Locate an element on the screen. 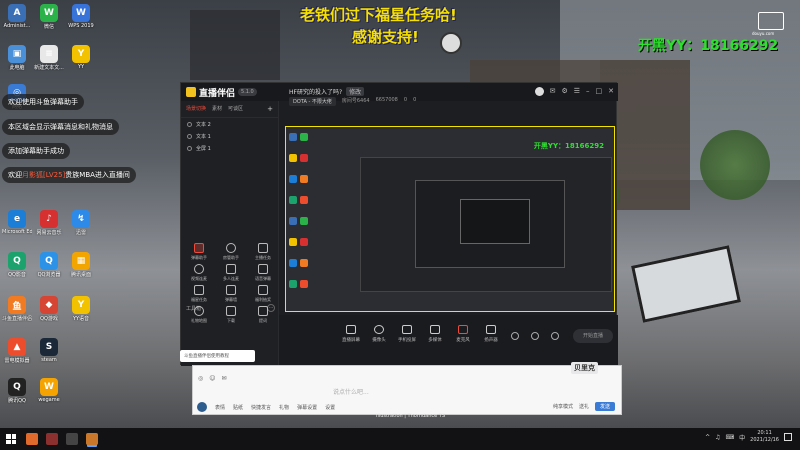  scene-tab: 场景切换 is located at coordinates (196, 109).